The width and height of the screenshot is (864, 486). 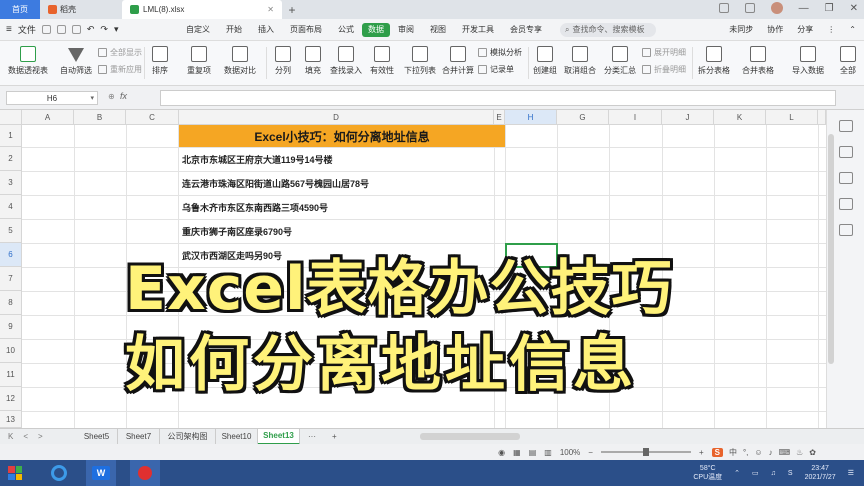 What do you see at coordinates (253, 207) in the screenshot?
I see `address-cell: 乌鲁木齐市东区东南西路三项4590号` at bounding box center [253, 207].